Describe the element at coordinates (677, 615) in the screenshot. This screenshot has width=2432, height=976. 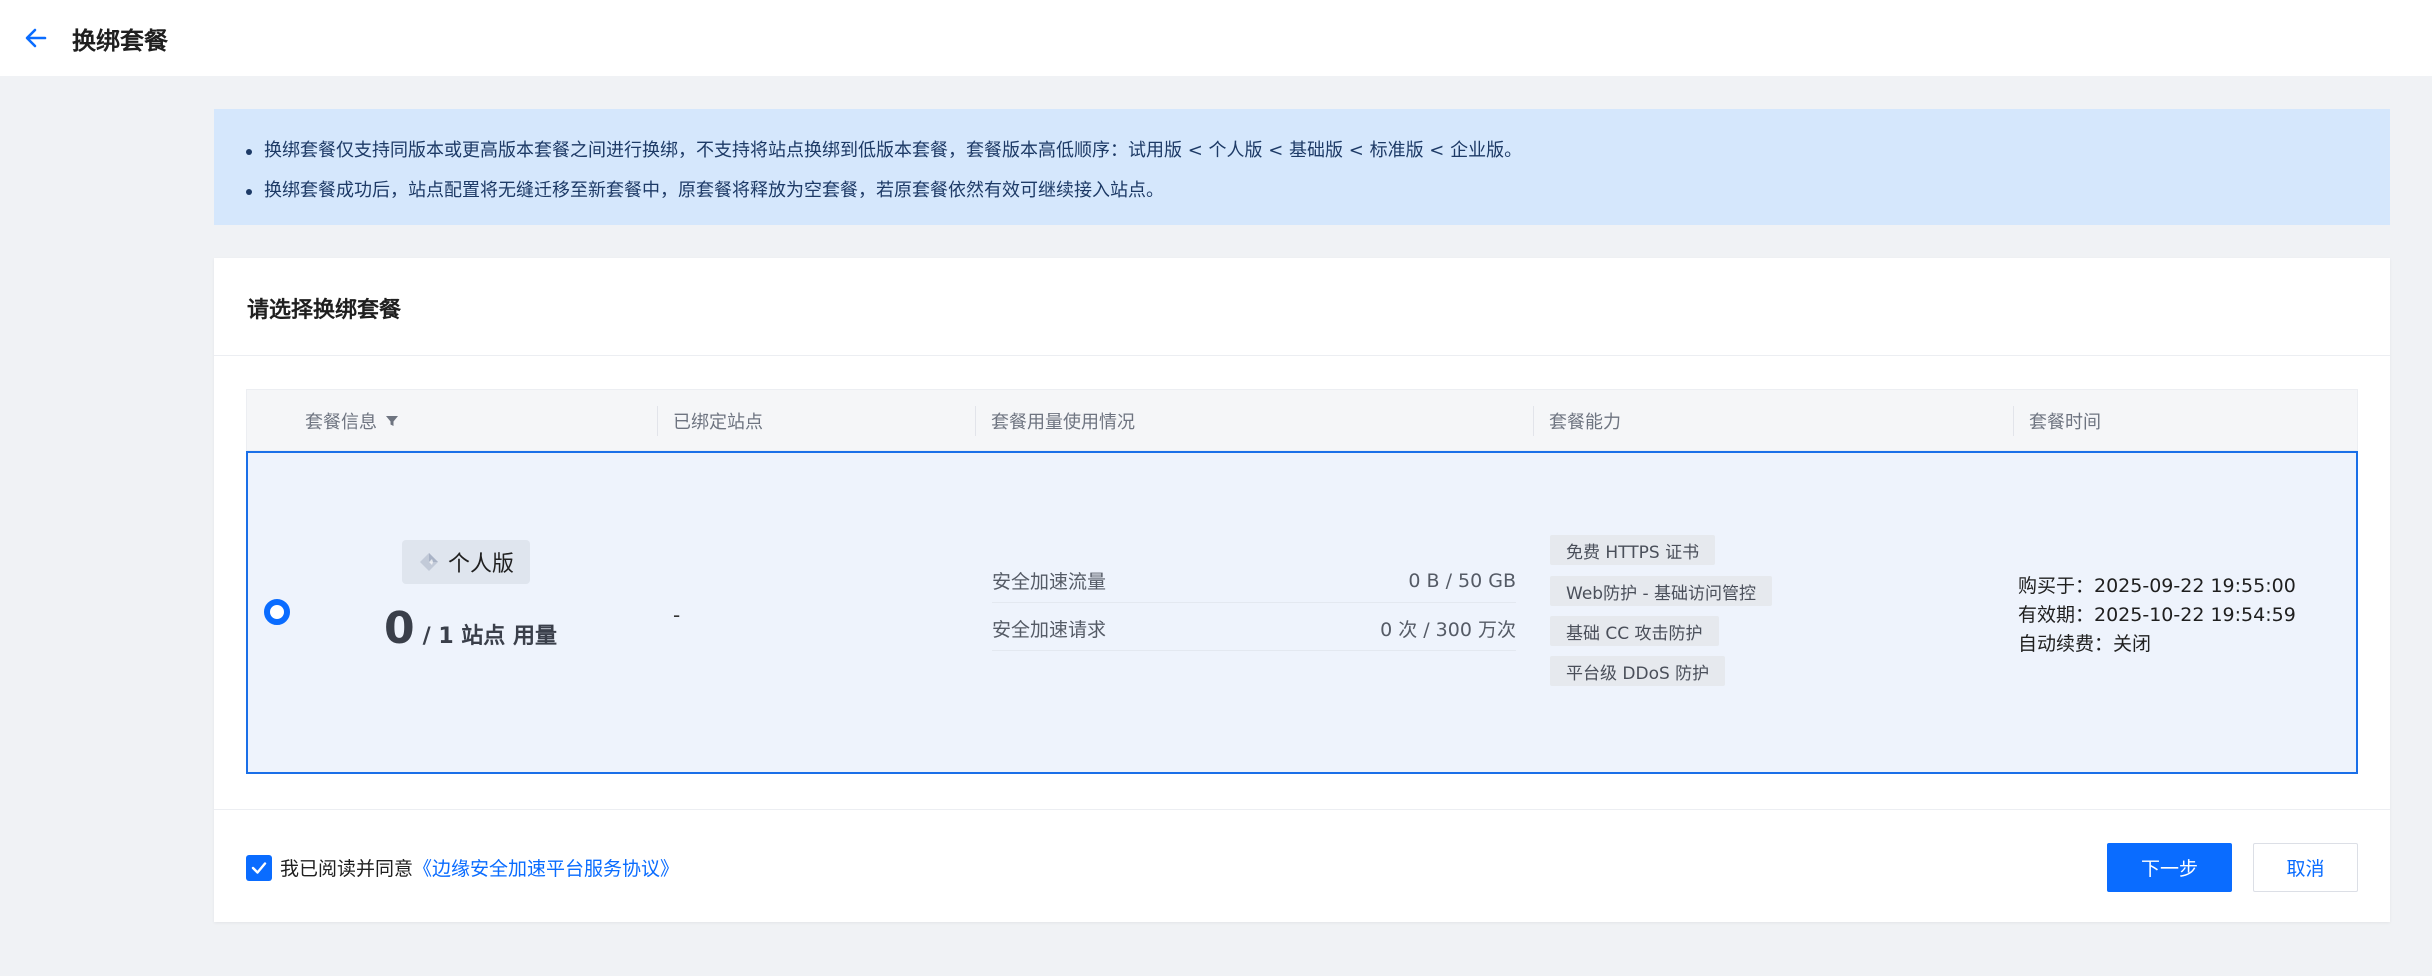
I see `bound-sites-value: -` at that location.